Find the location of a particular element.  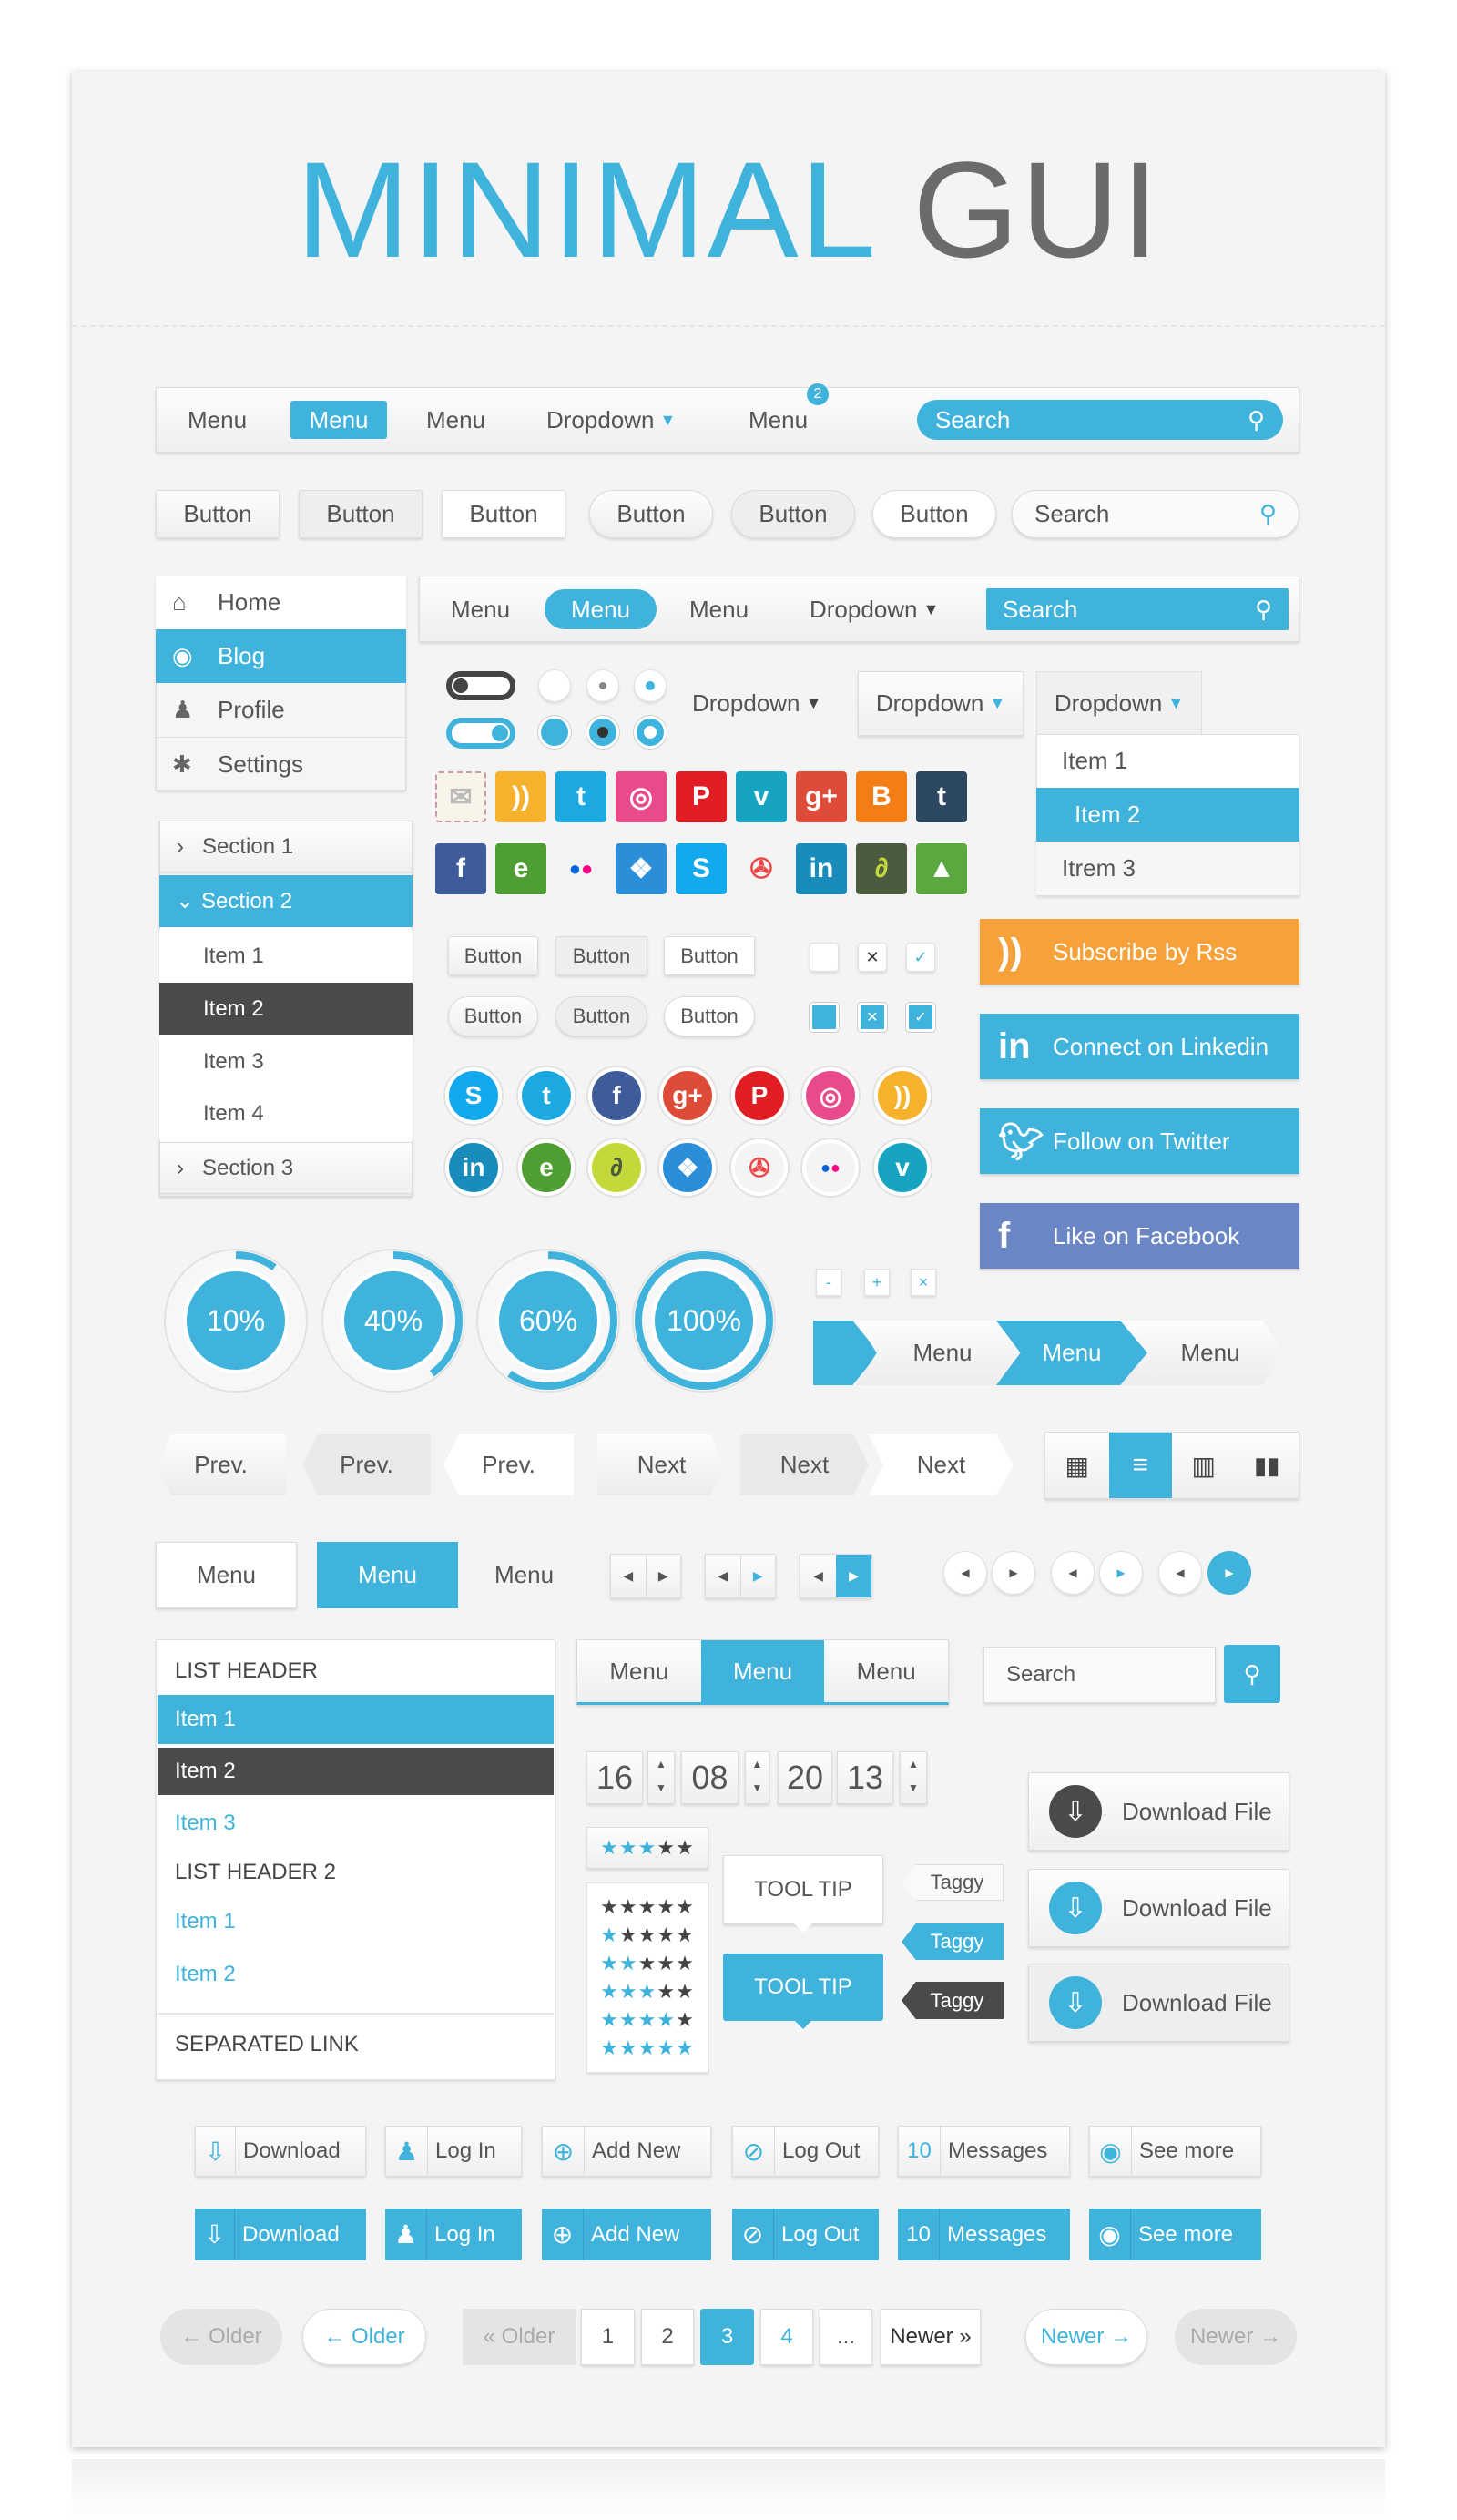

next-button: Next is located at coordinates (804, 1464).